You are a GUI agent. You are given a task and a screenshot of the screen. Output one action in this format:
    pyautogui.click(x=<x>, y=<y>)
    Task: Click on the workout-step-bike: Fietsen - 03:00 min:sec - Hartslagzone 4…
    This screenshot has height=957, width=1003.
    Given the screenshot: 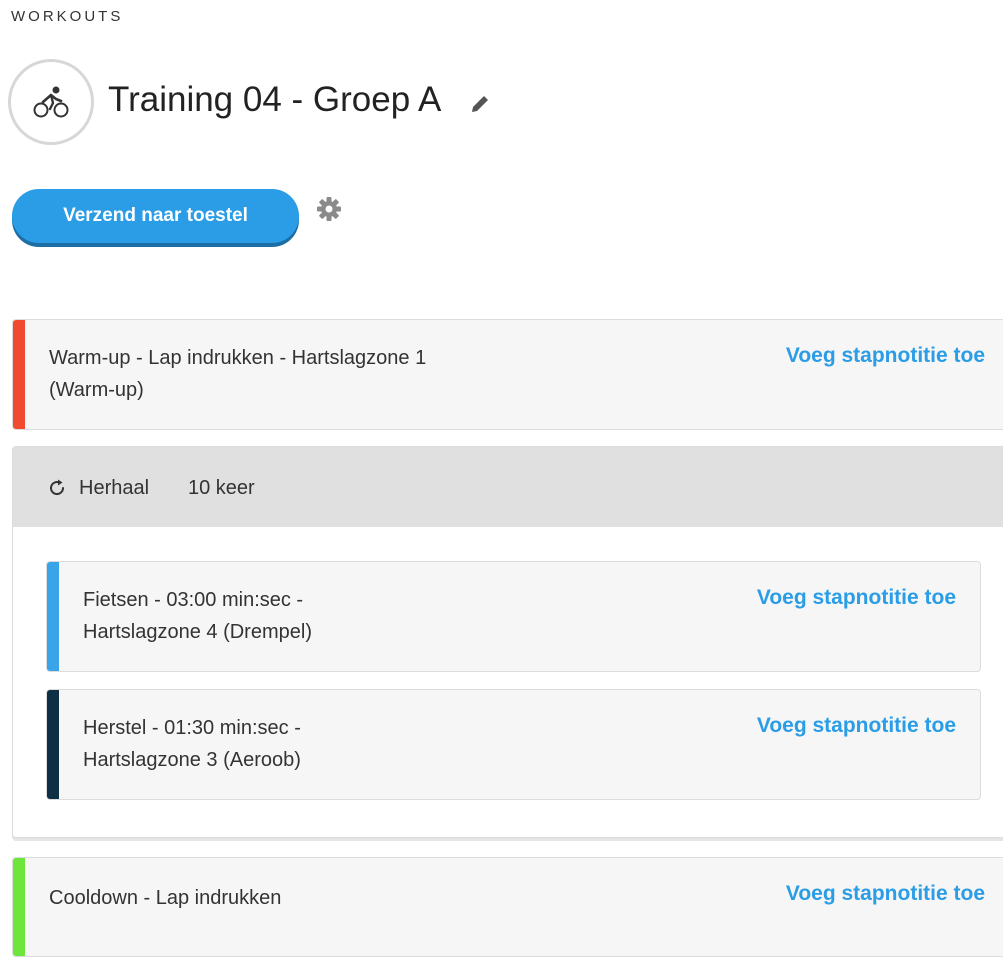 What is the action you would take?
    pyautogui.click(x=513, y=616)
    